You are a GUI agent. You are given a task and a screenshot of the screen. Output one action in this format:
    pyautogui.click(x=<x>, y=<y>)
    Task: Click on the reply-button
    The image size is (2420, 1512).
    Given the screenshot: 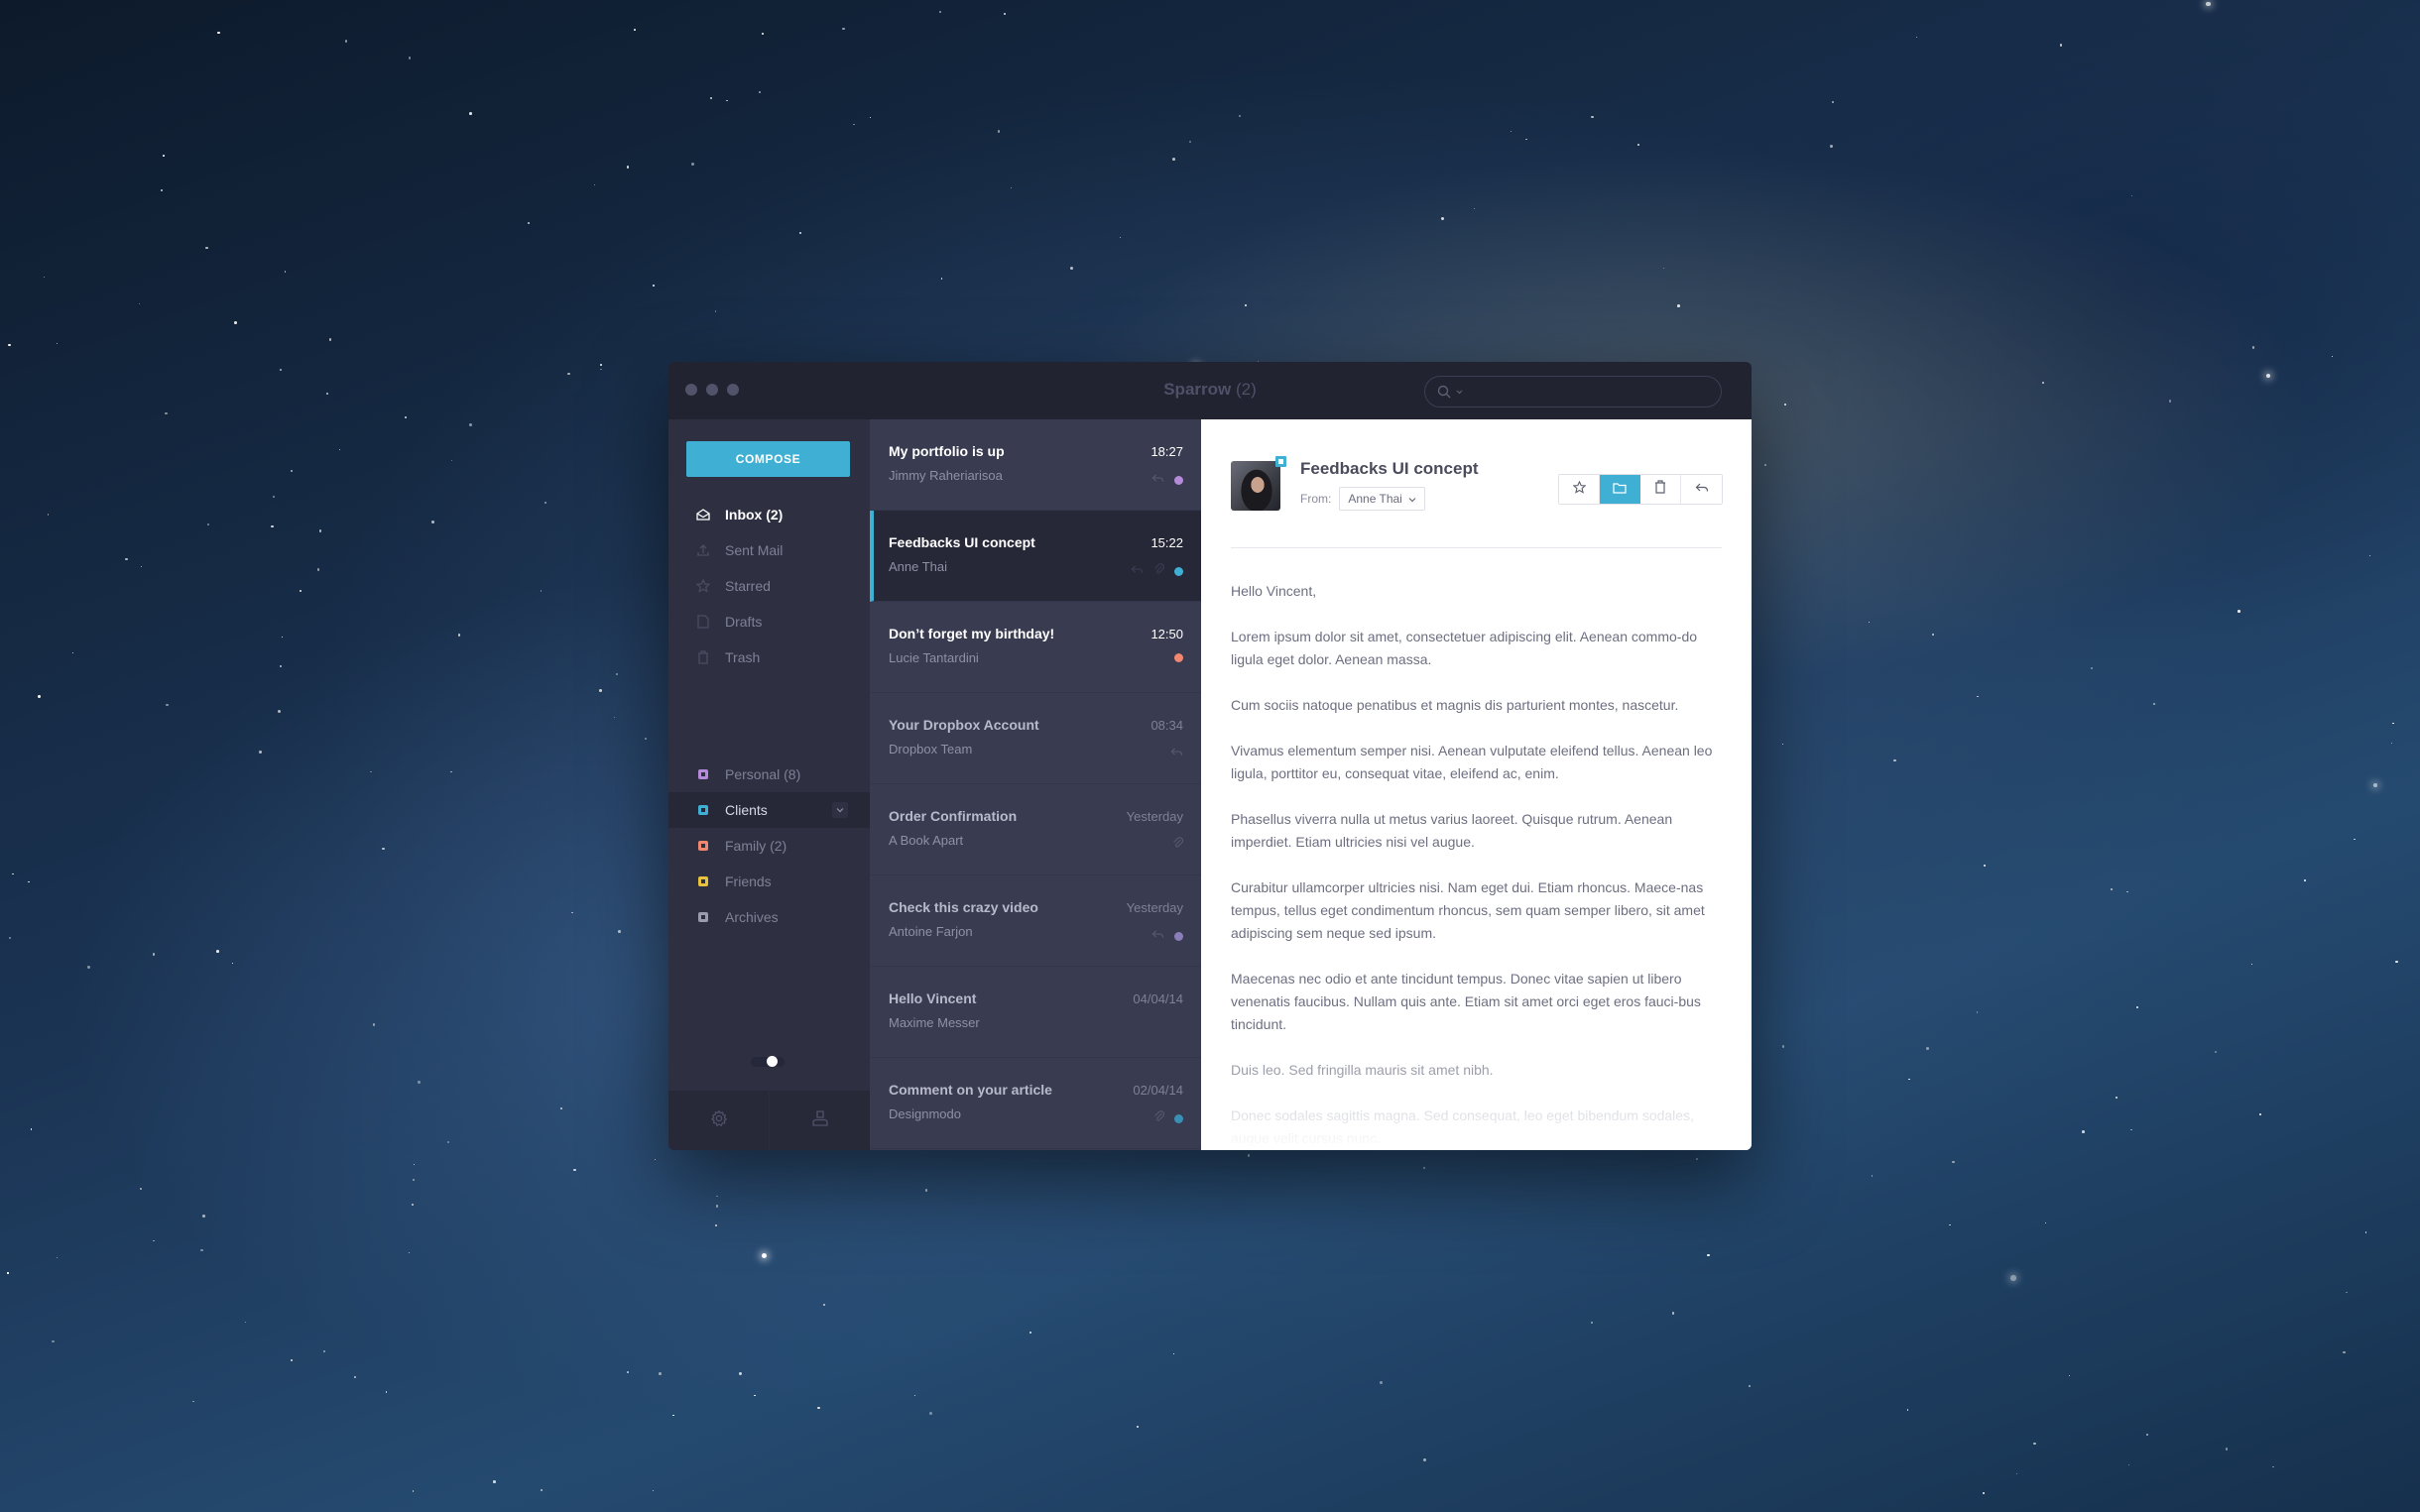 What is the action you would take?
    pyautogui.click(x=1701, y=489)
    